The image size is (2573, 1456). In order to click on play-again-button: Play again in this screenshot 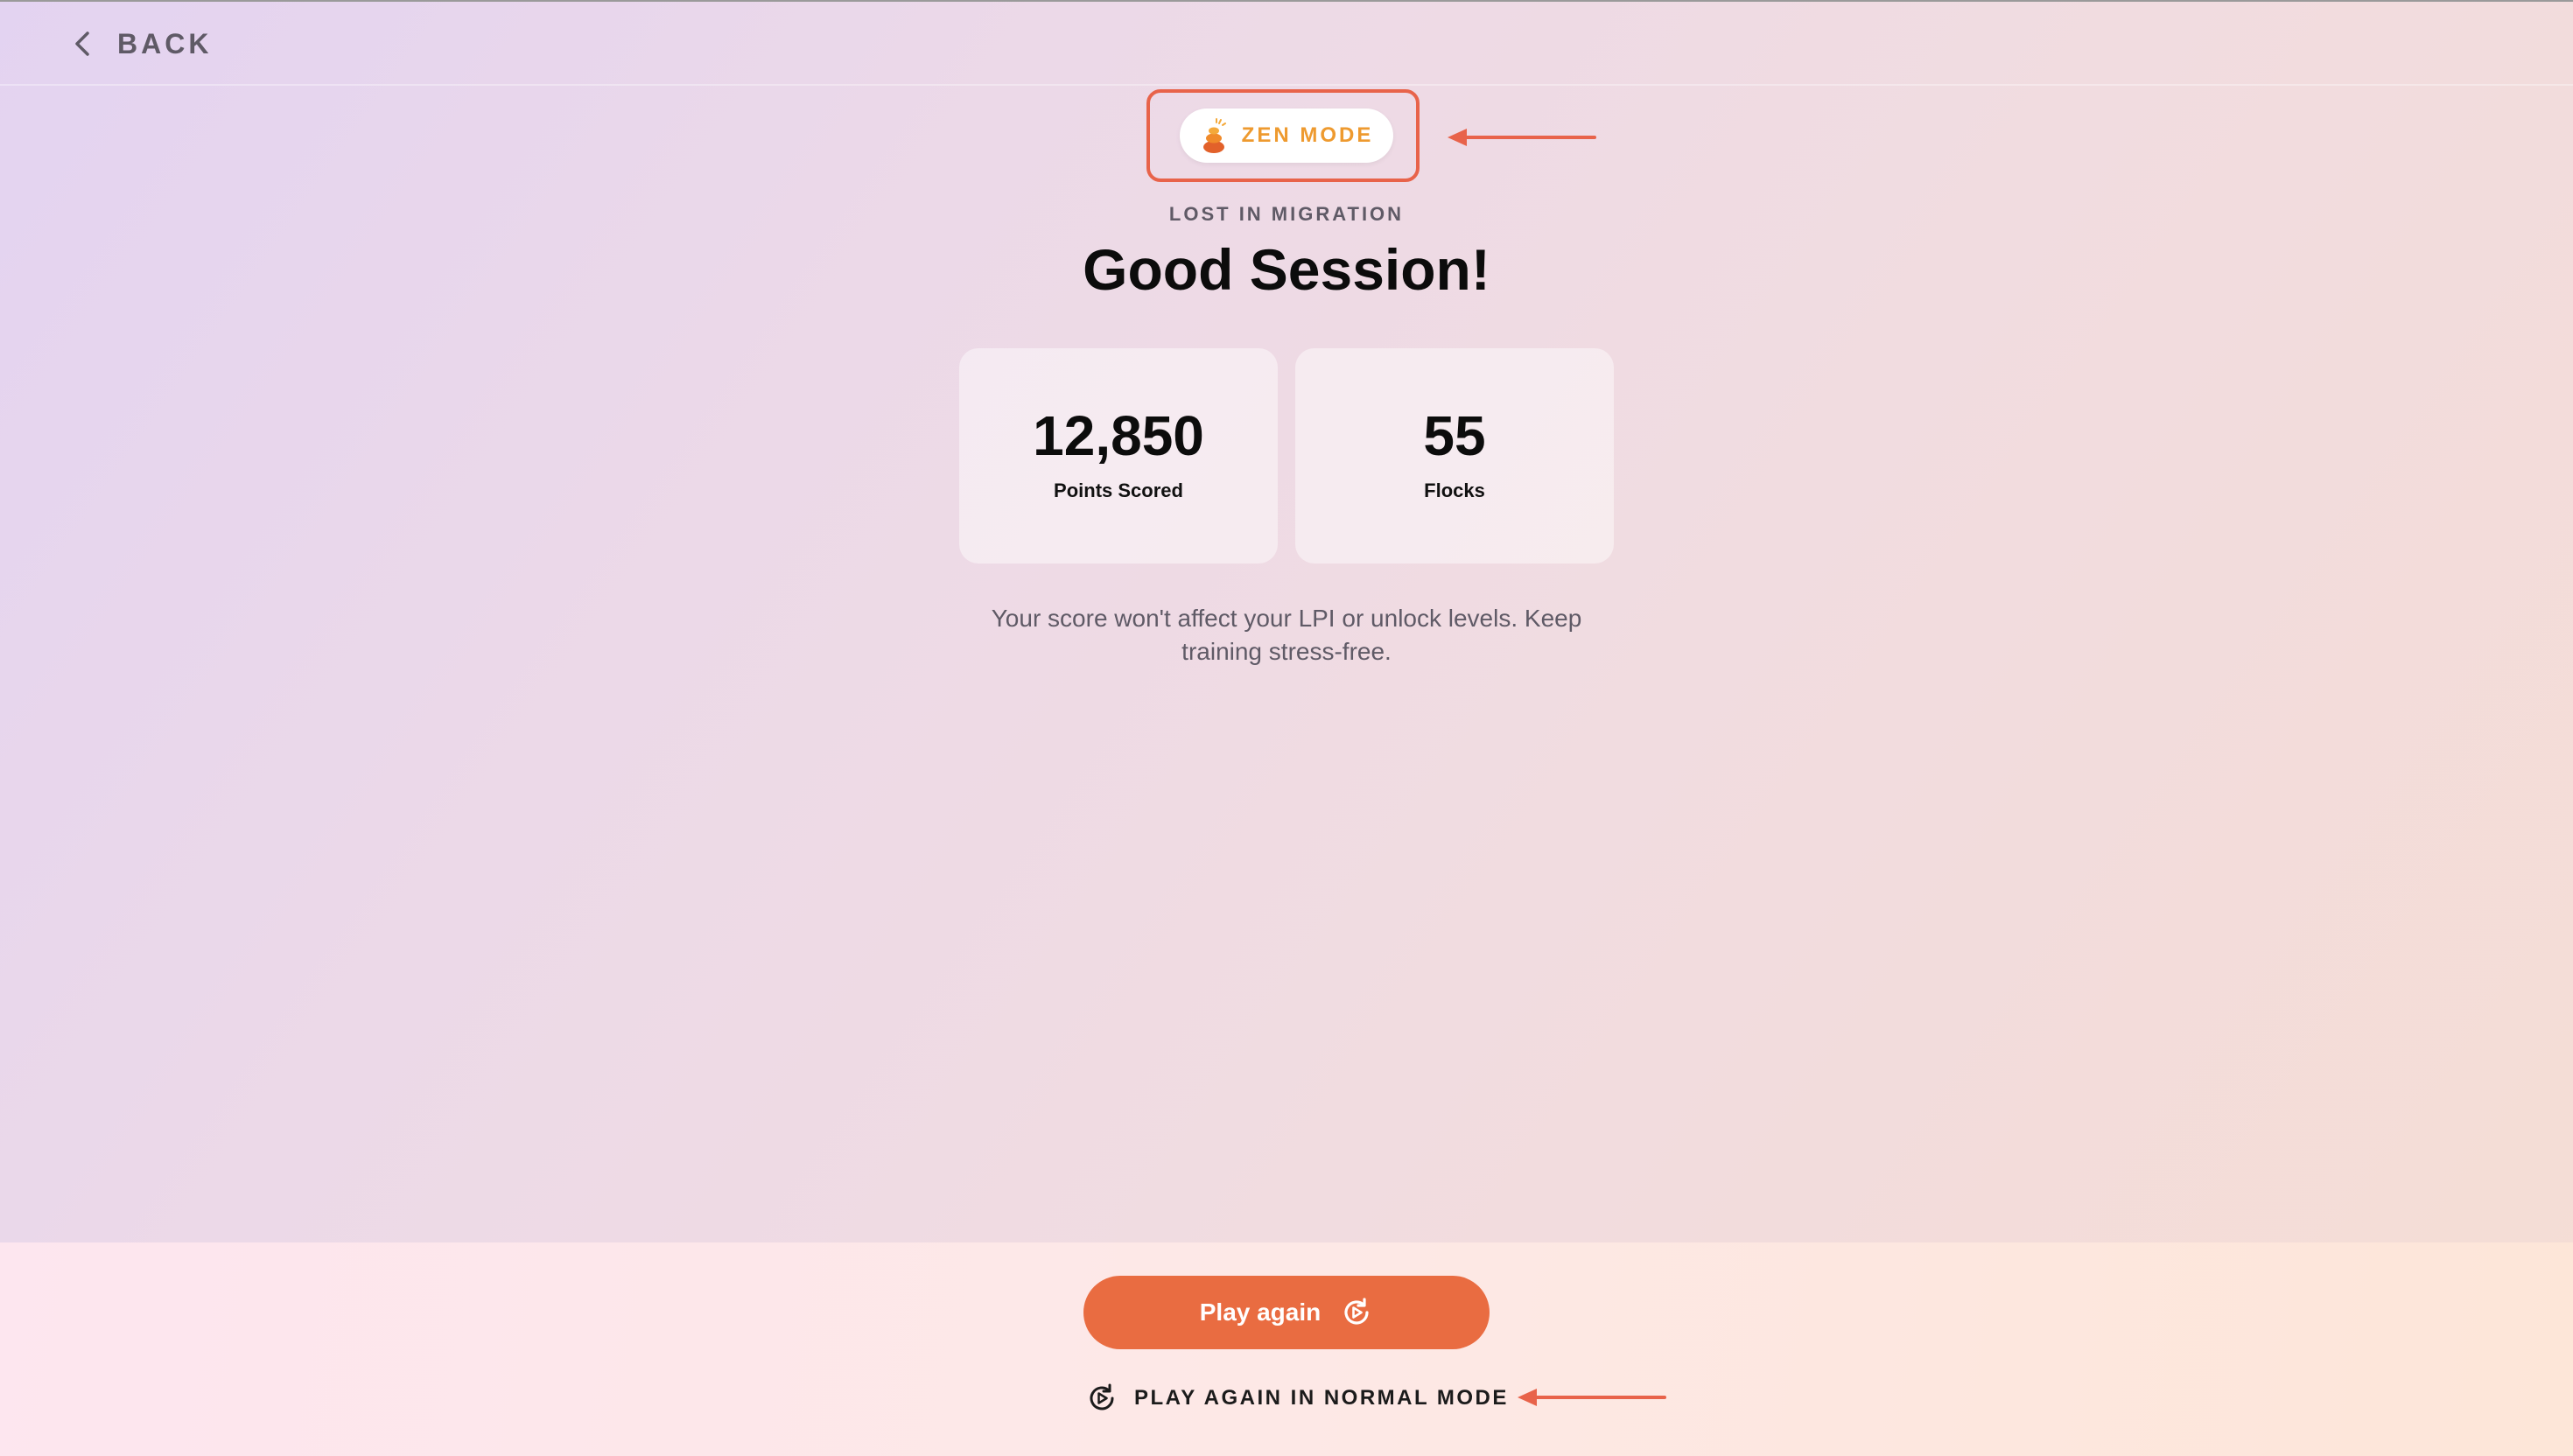, I will do `click(1286, 1312)`.